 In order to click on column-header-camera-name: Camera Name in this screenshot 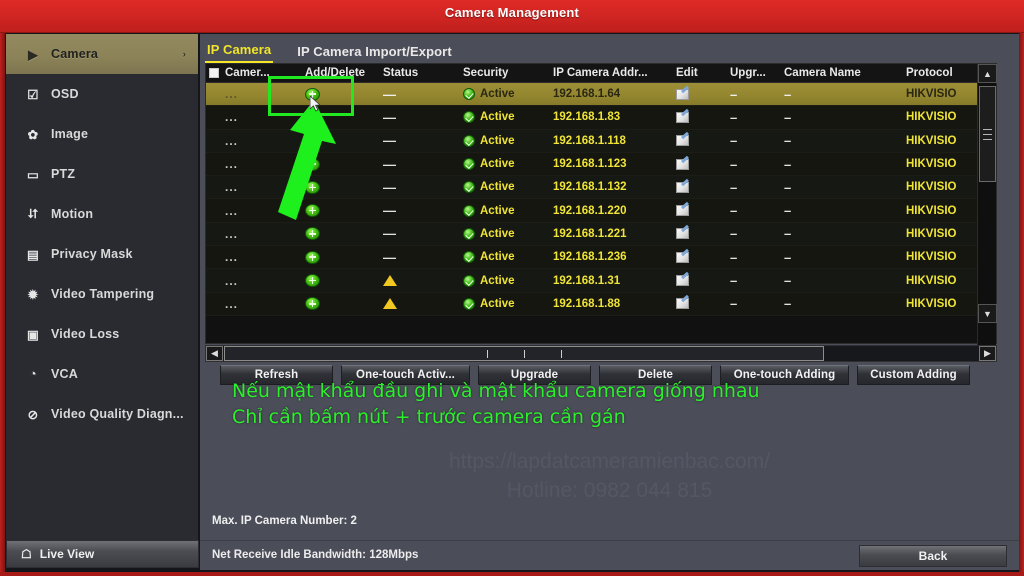, I will do `click(845, 73)`.